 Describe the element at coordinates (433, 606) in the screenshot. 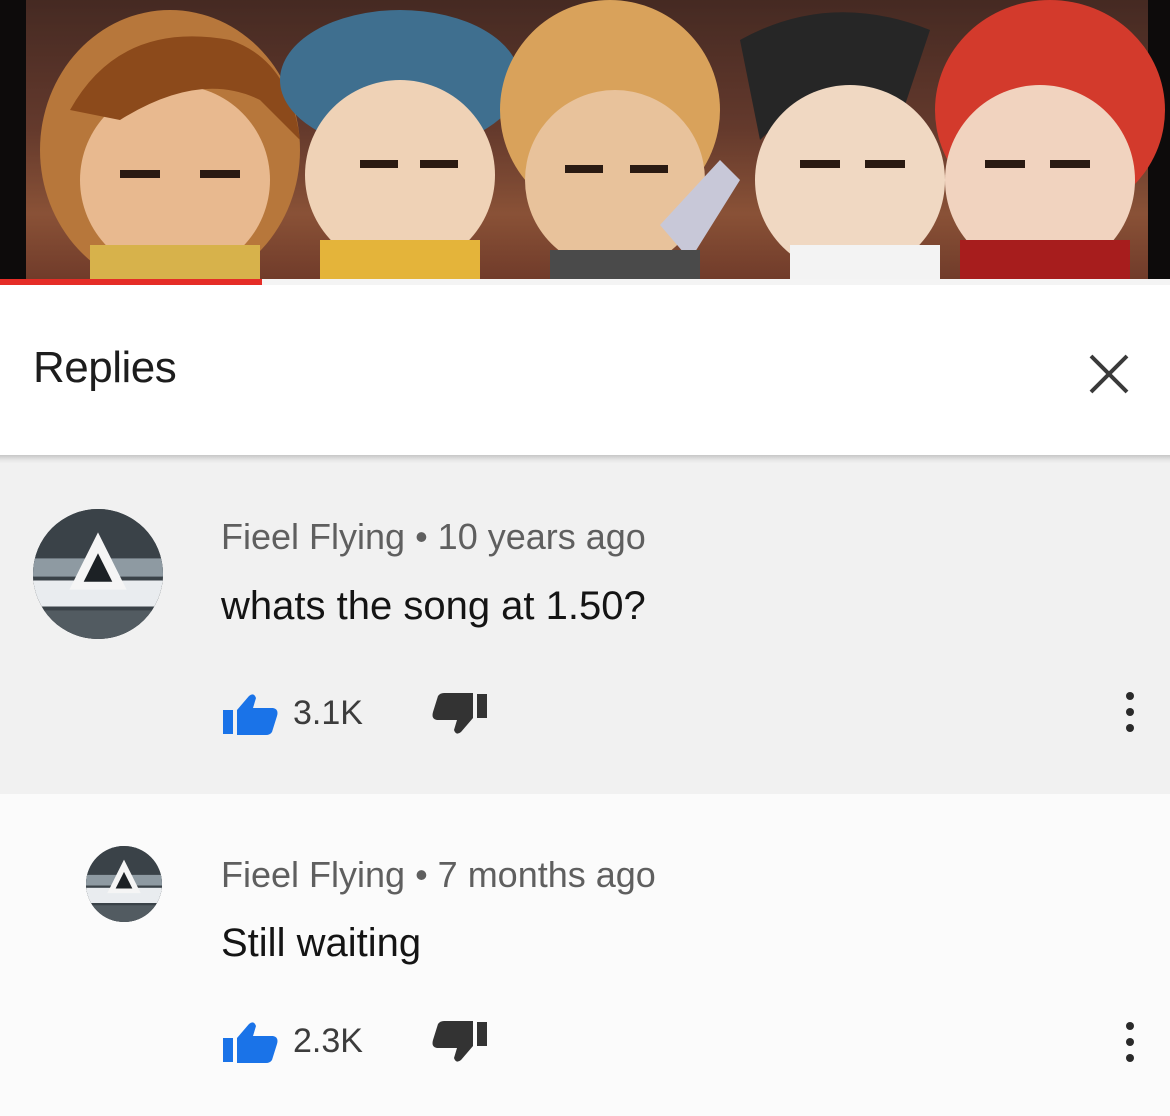

I see `comment-text: whats the song at 1.50?` at that location.